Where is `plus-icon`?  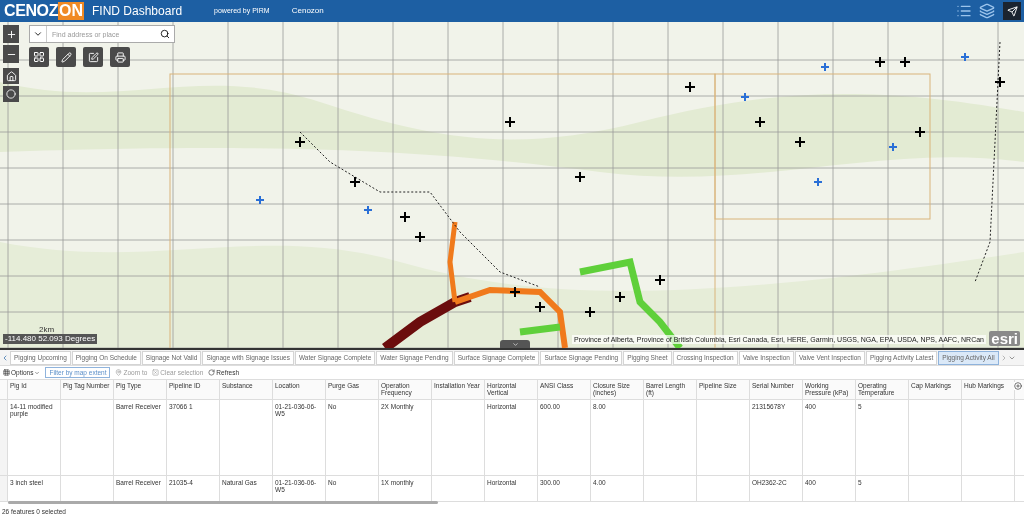
plus-icon is located at coordinates (11, 34).